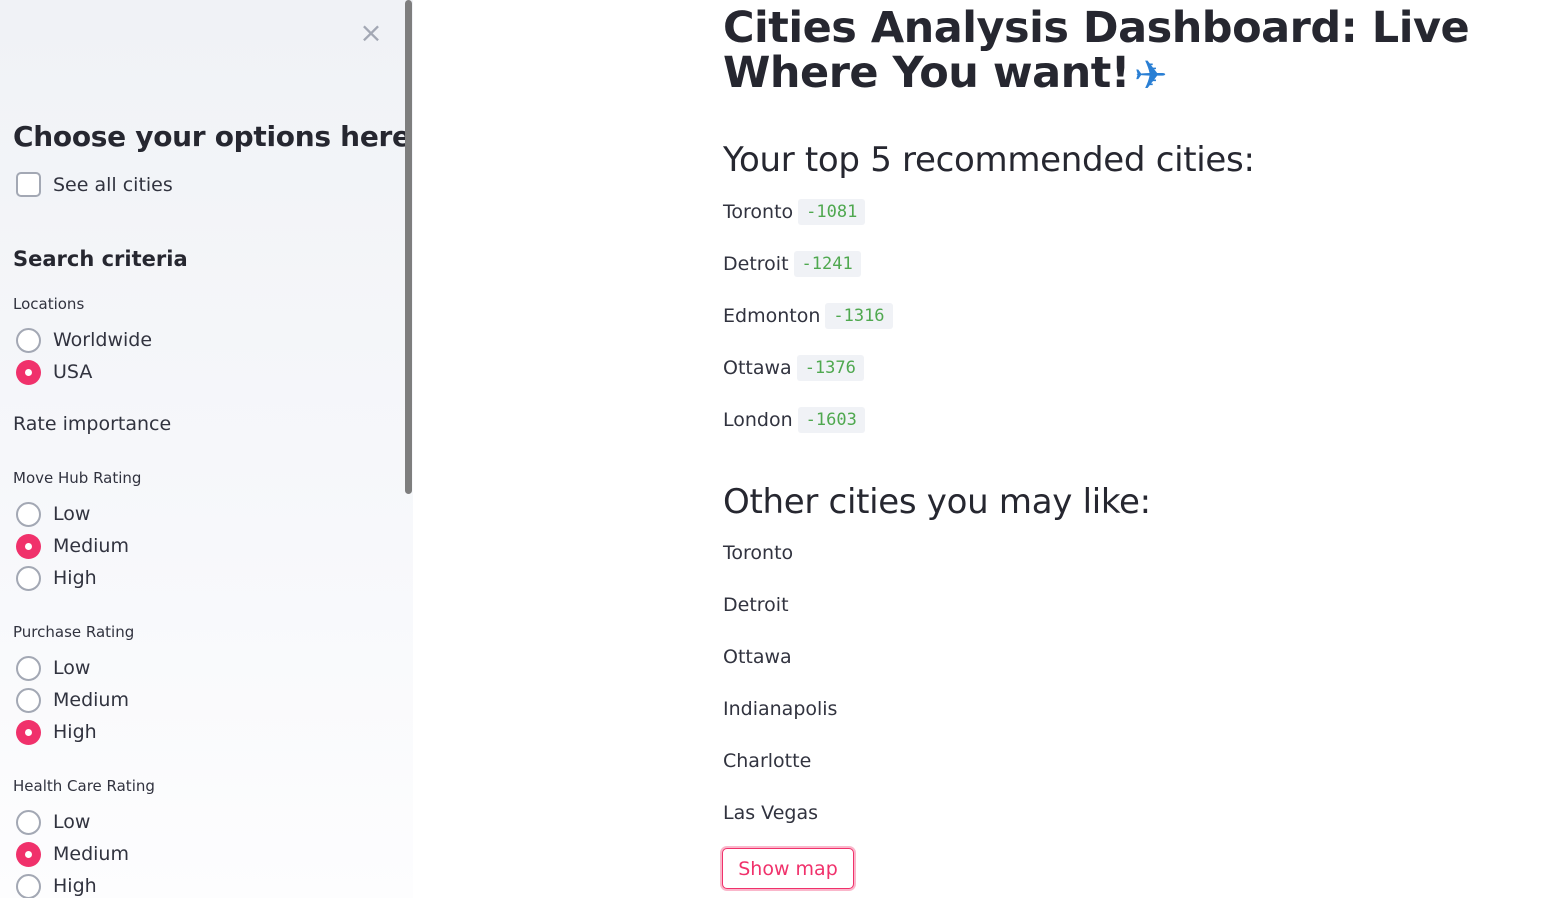 This screenshot has width=1560, height=898. Describe the element at coordinates (28, 184) in the screenshot. I see `checkbox-box` at that location.